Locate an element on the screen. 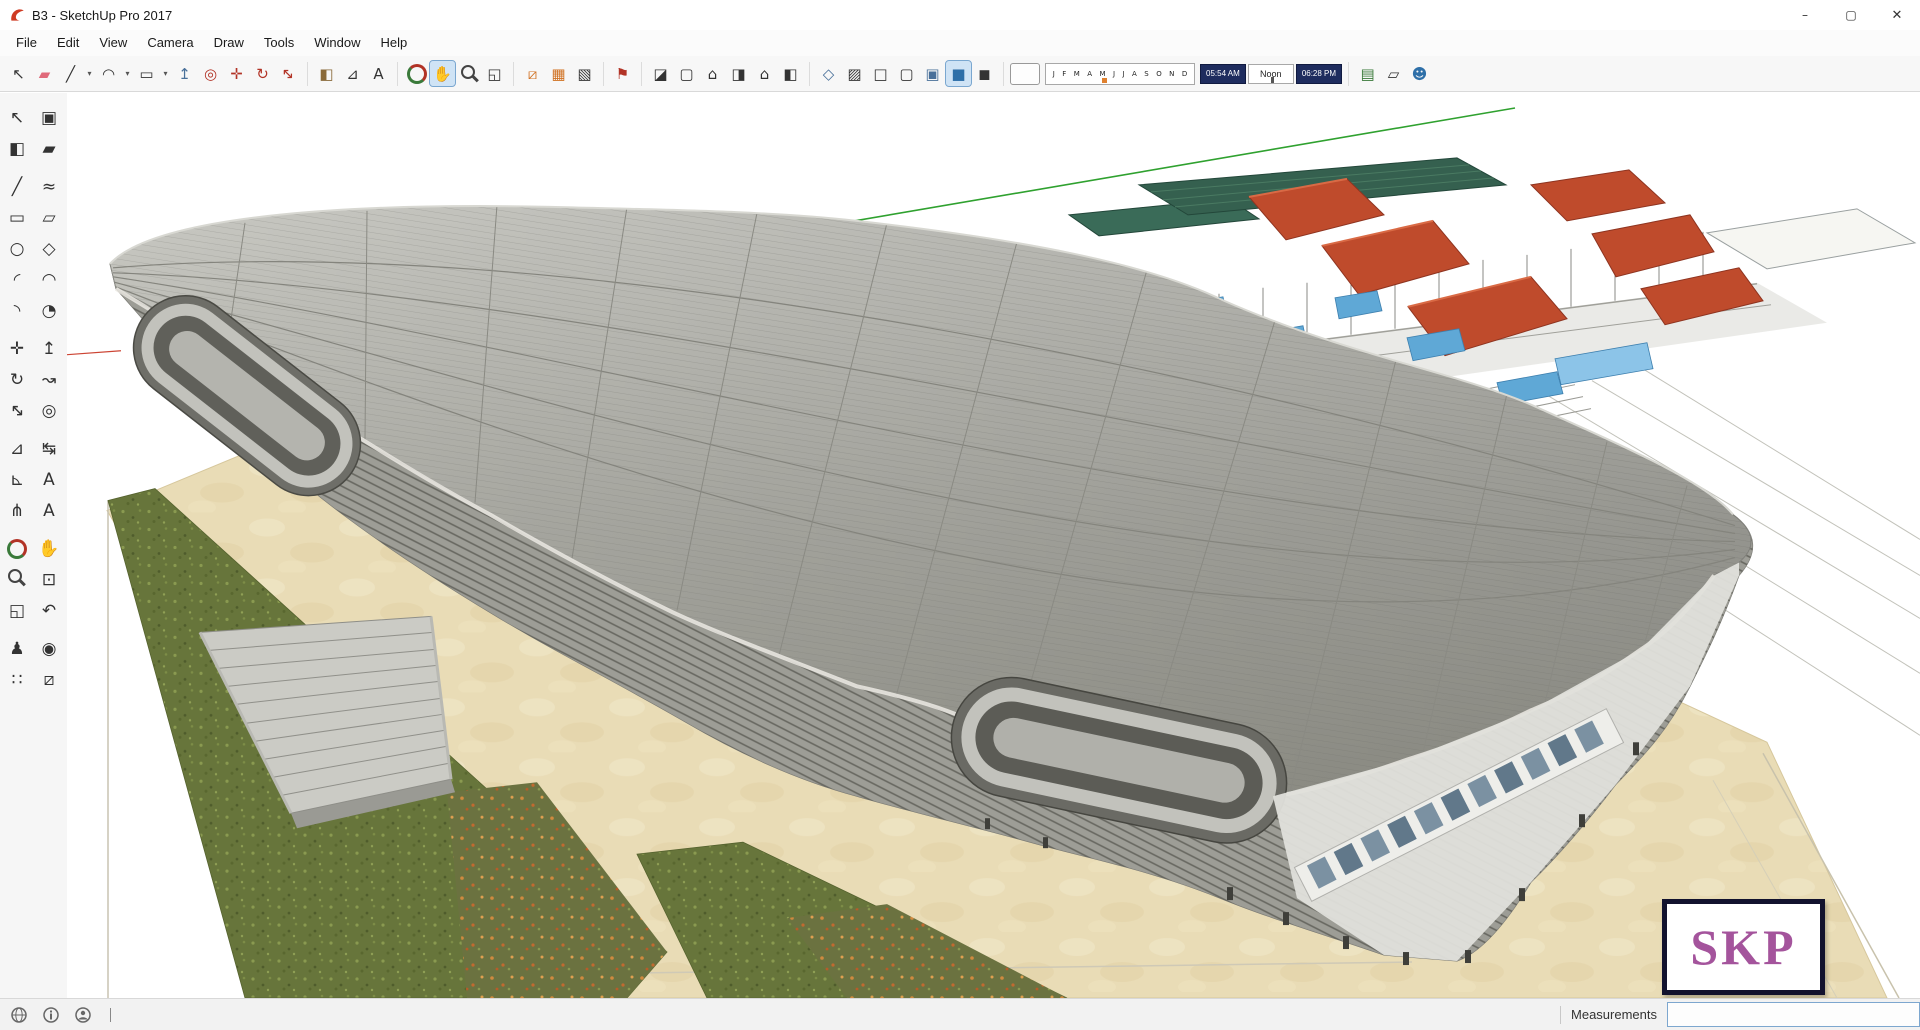 The height and width of the screenshot is (1030, 1920). select-tool: ↖ is located at coordinates (17, 117).